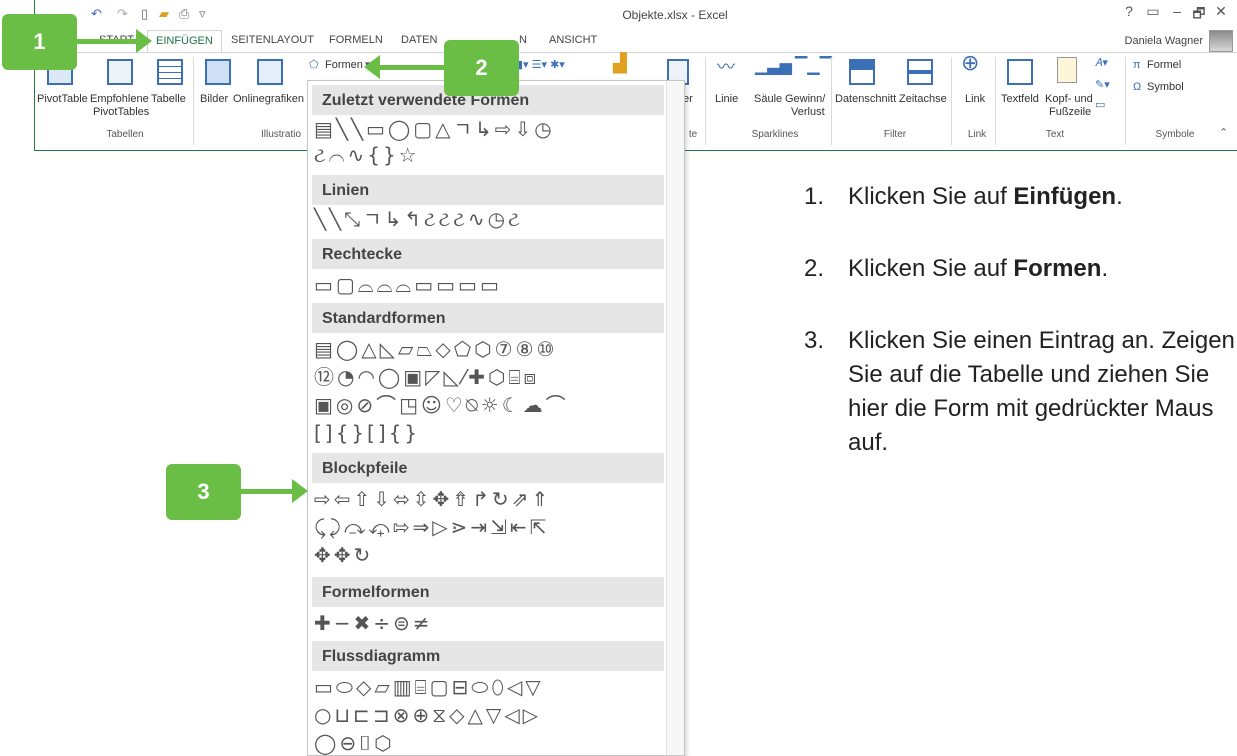  What do you see at coordinates (408, 285) in the screenshot?
I see `shape-row: ▭▢⌓⌓⌓▭▭▭▭` at bounding box center [408, 285].